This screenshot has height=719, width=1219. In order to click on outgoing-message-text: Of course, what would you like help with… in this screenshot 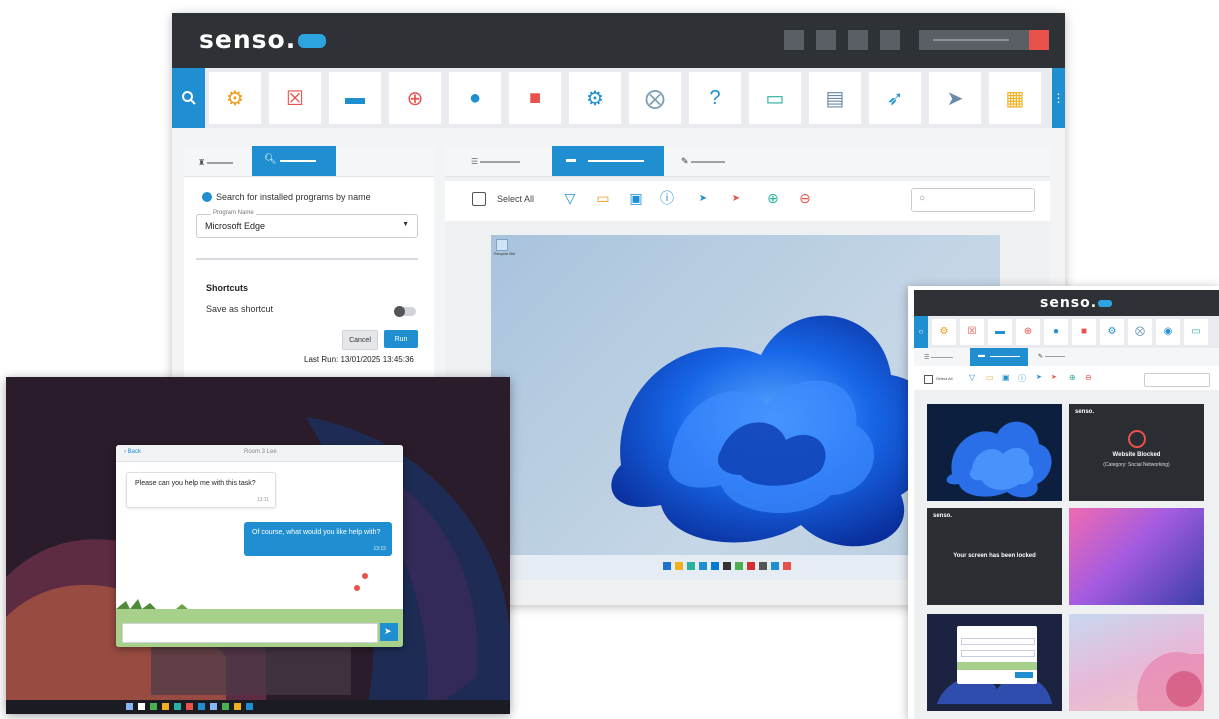, I will do `click(316, 532)`.